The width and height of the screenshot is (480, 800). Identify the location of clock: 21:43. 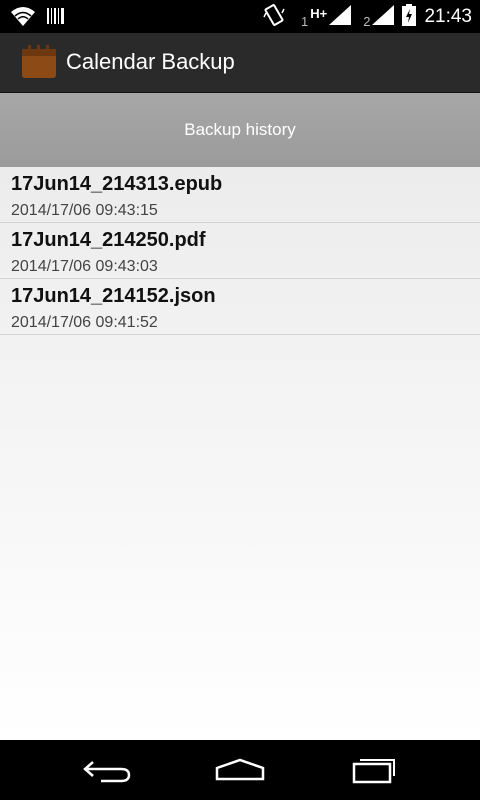
(448, 16).